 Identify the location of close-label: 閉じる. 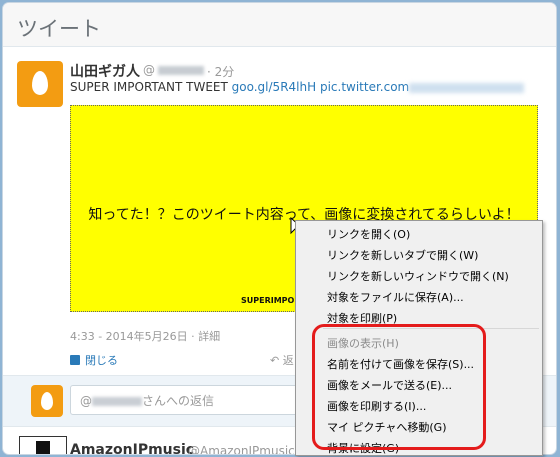
(101, 360).